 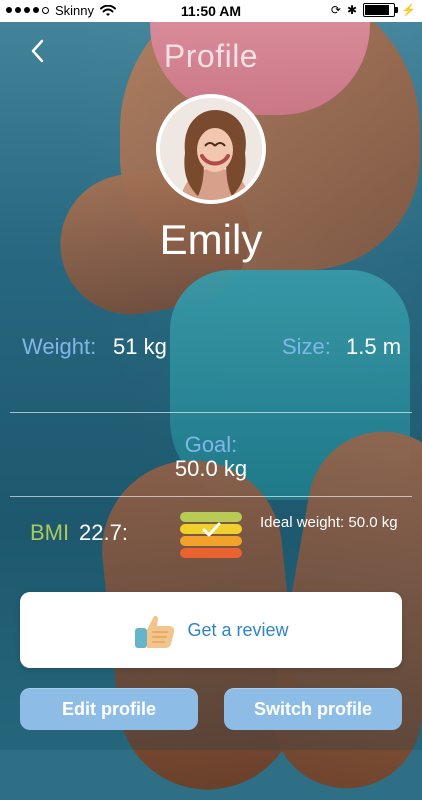 I want to click on battery-icon, so click(x=381, y=10).